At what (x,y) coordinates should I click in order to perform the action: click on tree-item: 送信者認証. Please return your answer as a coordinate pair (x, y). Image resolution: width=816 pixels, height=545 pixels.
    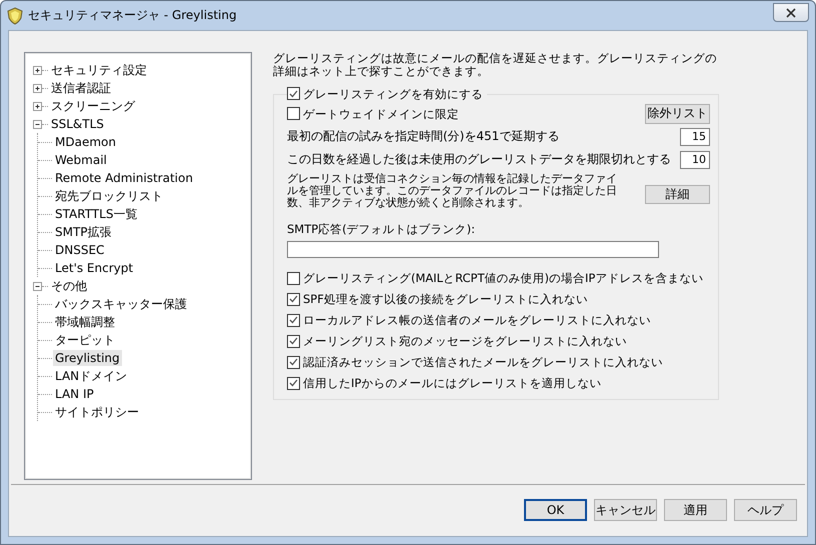
    Looking at the image, I should click on (81, 88).